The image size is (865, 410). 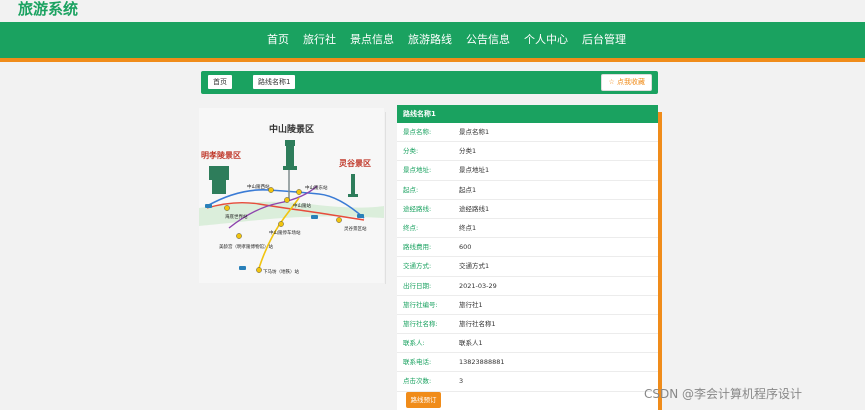 What do you see at coordinates (417, 132) in the screenshot?
I see `detail-label: 景点名称:` at bounding box center [417, 132].